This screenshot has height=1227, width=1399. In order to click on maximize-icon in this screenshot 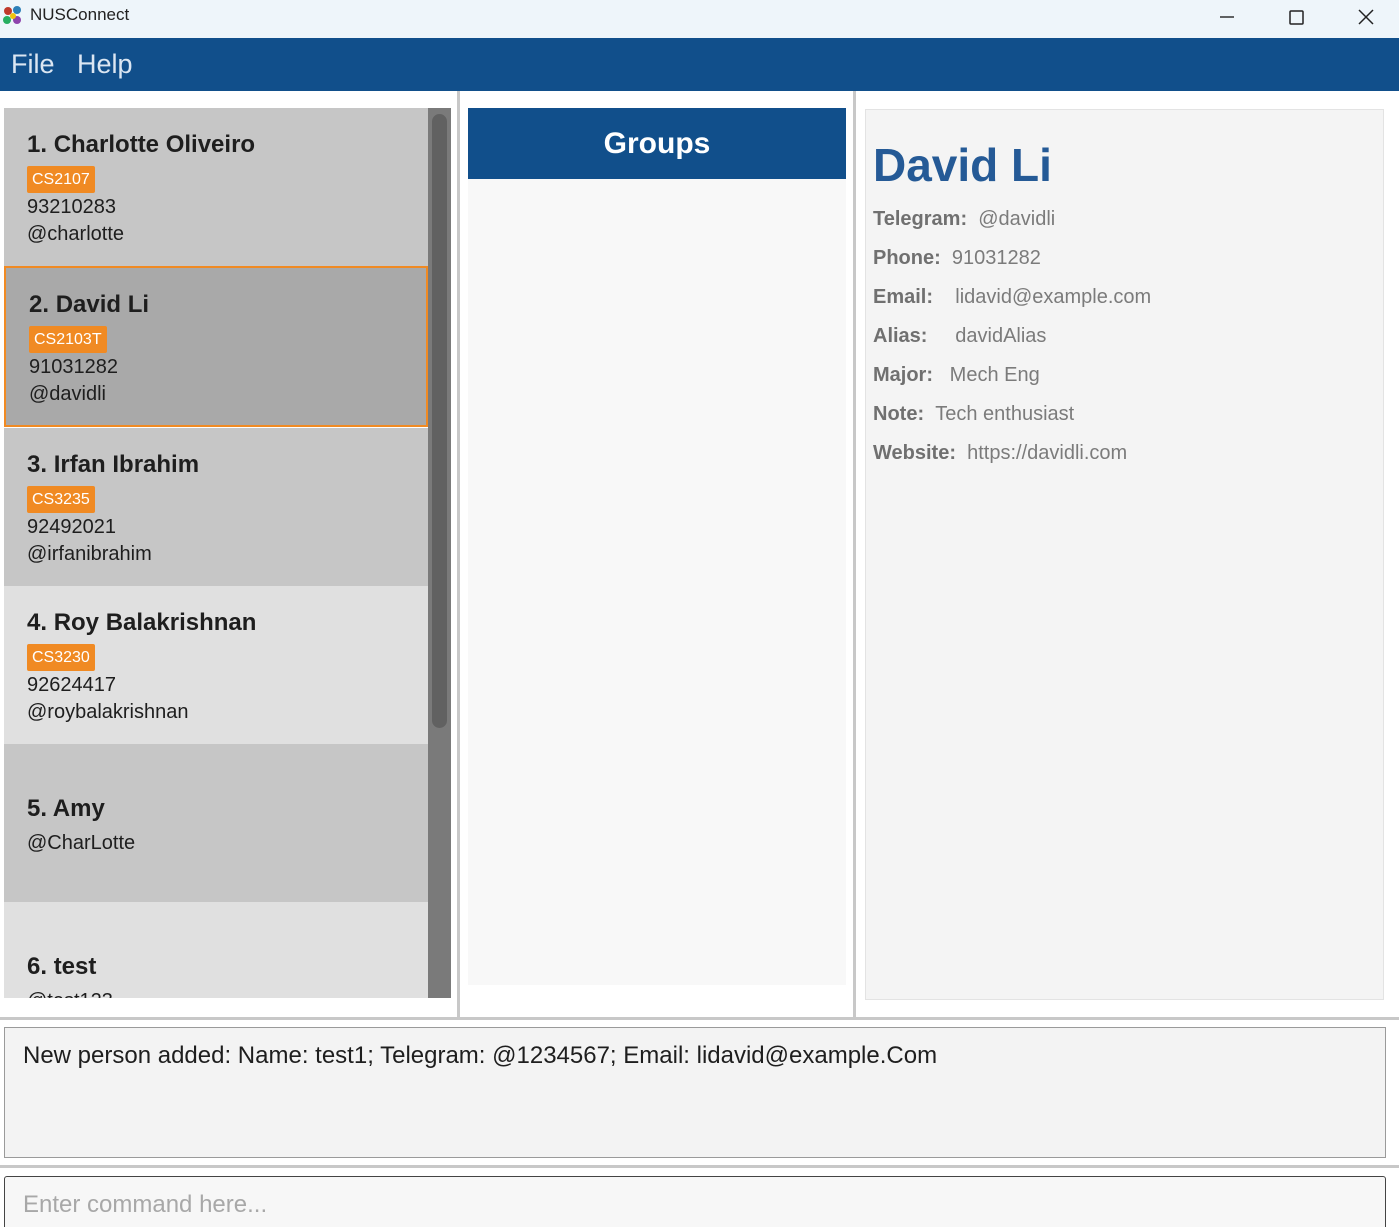, I will do `click(1296, 17)`.